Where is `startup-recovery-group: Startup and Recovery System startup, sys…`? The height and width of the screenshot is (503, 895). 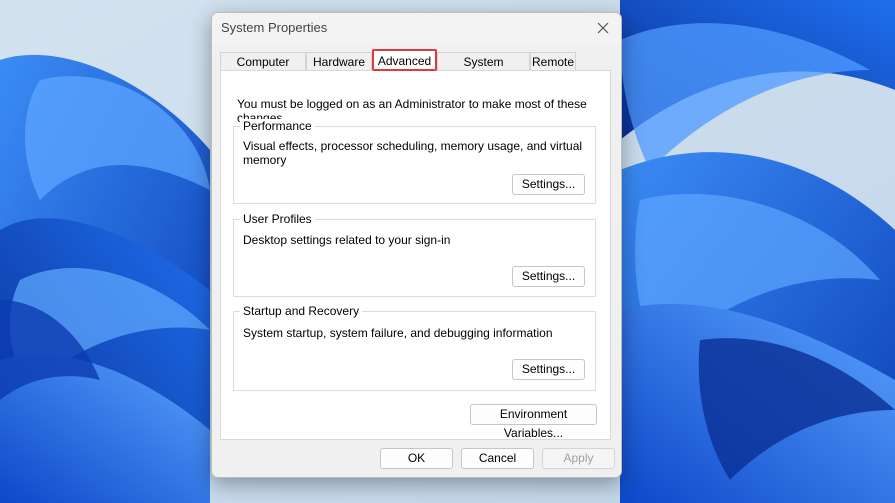 startup-recovery-group: Startup and Recovery System startup, sys… is located at coordinates (414, 347).